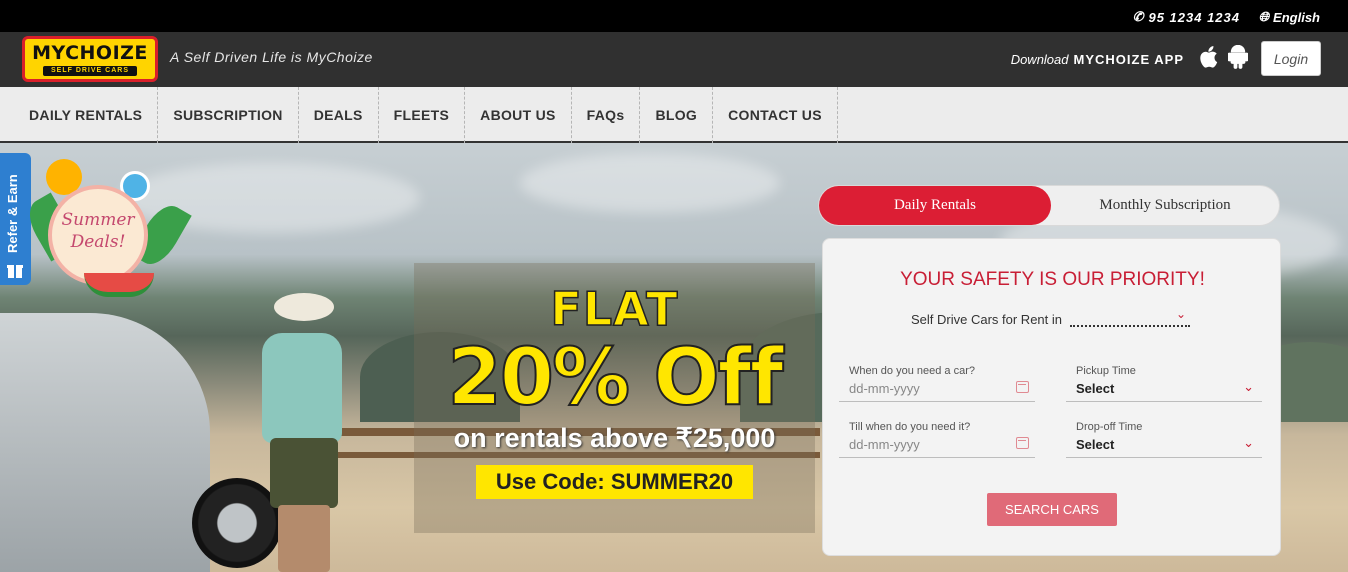 This screenshot has width=1348, height=572. What do you see at coordinates (79, 115) in the screenshot?
I see `nav-daily-rentals: DAILY RENTALS` at bounding box center [79, 115].